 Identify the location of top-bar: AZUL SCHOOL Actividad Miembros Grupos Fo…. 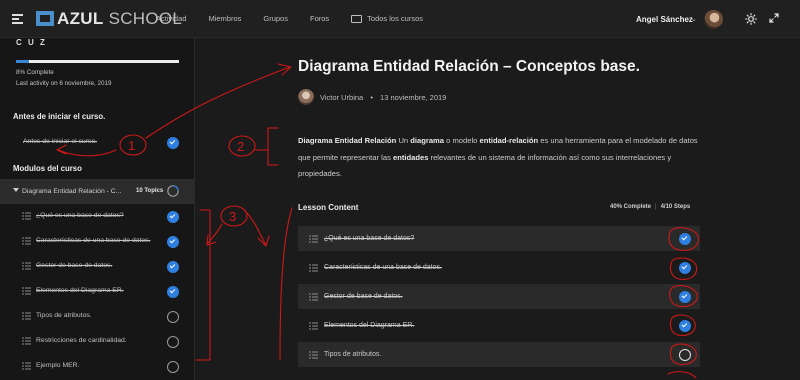
(400, 19).